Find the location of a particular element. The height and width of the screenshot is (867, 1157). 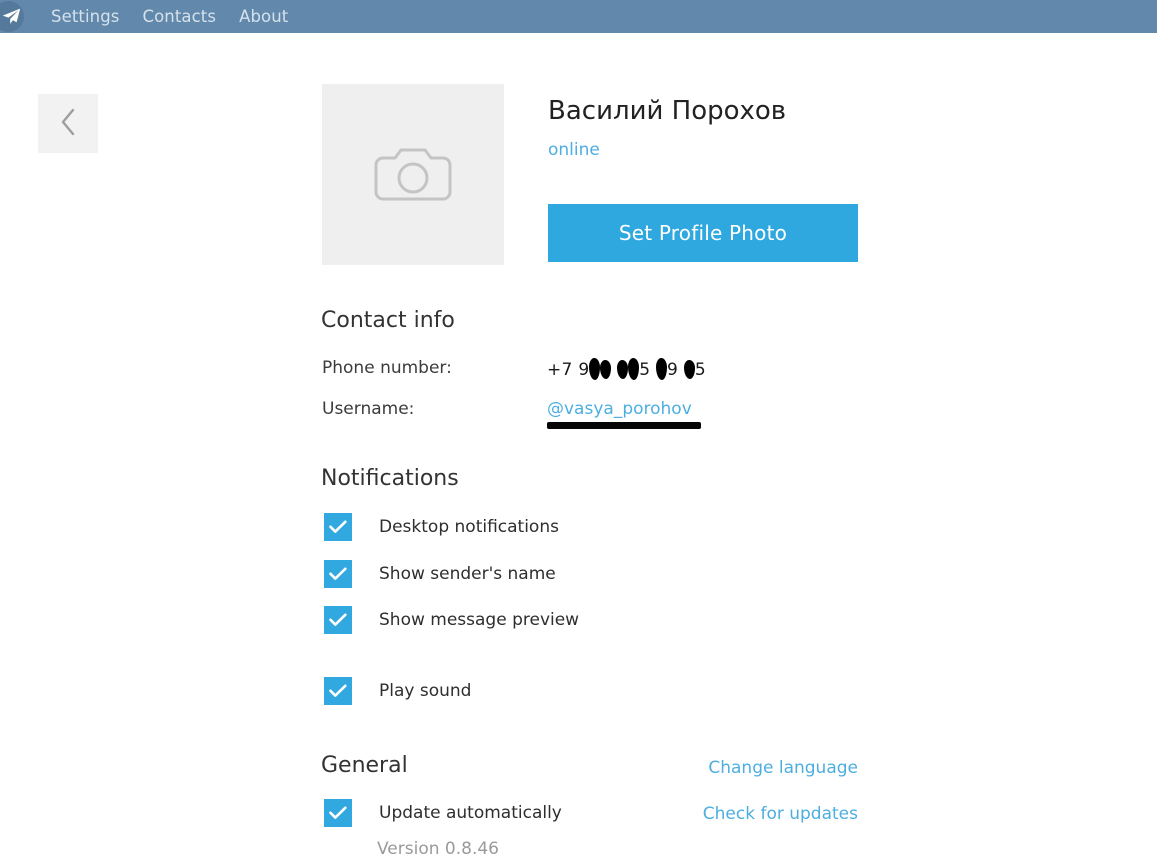

checkbox-update-automatically is located at coordinates (338, 813).